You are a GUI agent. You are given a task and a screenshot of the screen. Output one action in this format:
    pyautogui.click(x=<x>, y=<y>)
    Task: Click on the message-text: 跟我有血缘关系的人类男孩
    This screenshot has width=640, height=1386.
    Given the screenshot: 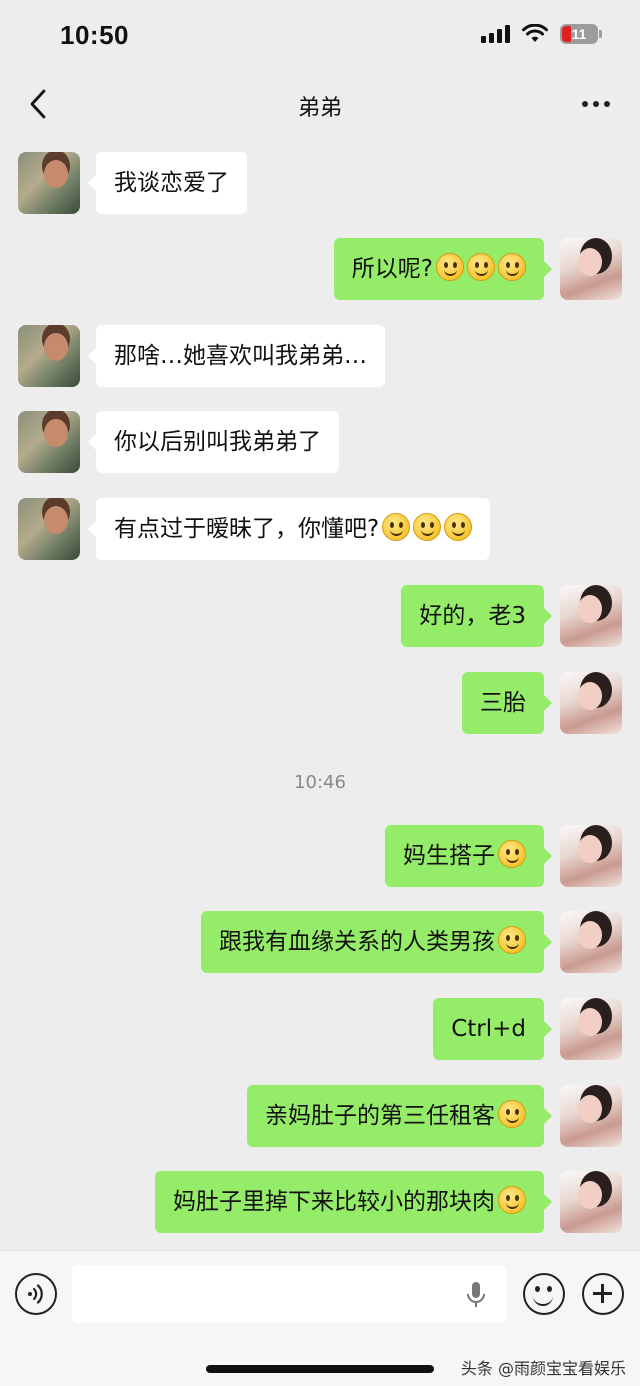 What is the action you would take?
    pyautogui.click(x=357, y=942)
    